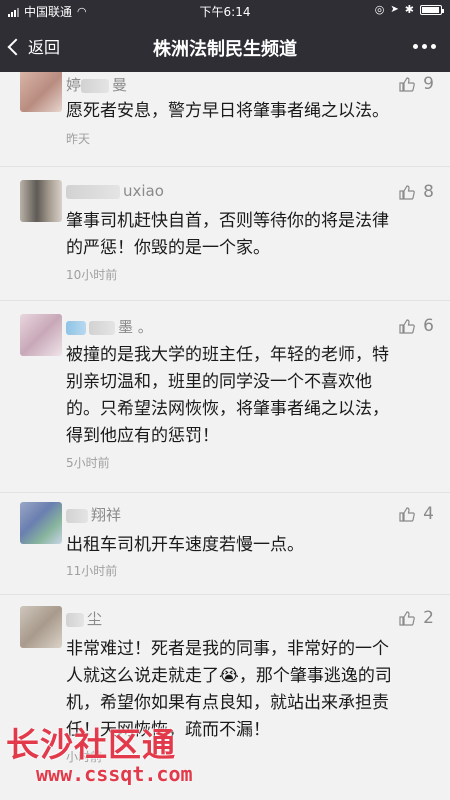 Image resolution: width=450 pixels, height=800 pixels. Describe the element at coordinates (92, 571) in the screenshot. I see `comment-time: 11小时前` at that location.